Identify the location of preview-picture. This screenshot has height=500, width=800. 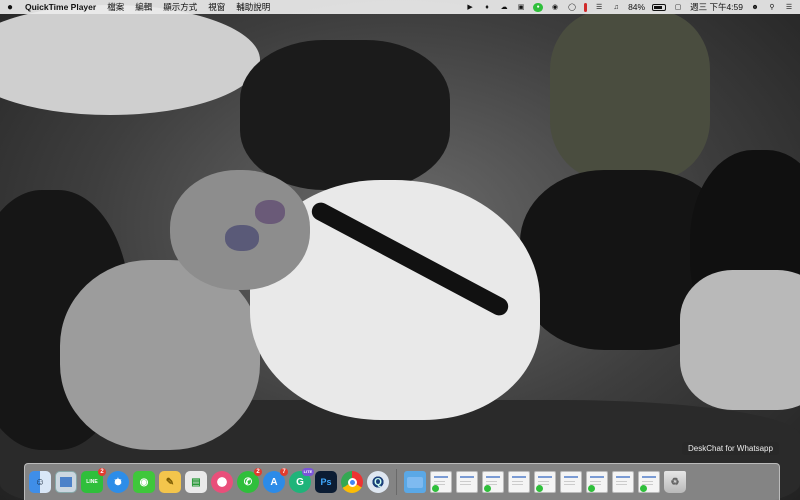
(66, 482).